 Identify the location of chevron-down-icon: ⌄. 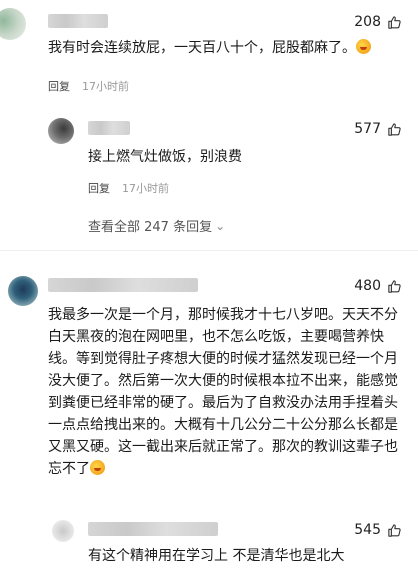
(220, 225).